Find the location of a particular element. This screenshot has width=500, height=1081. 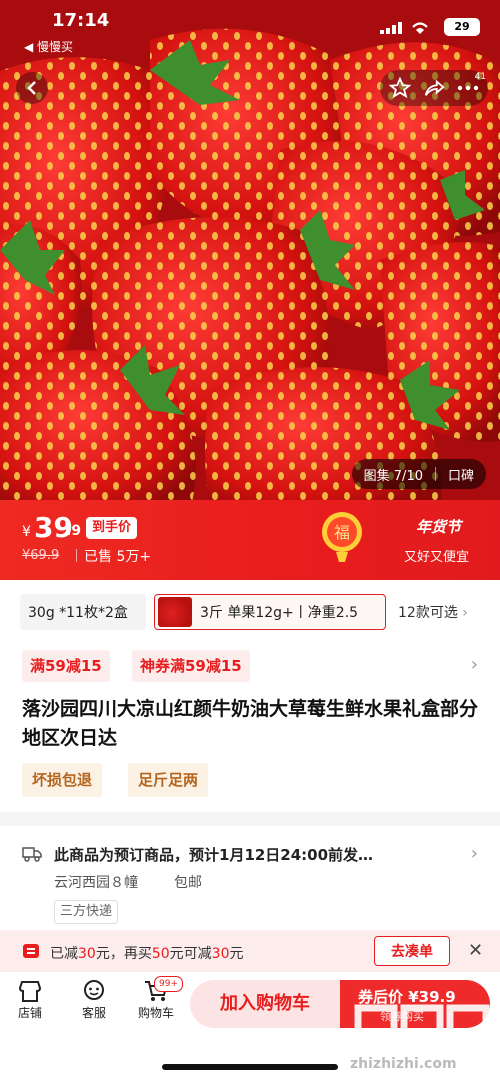

to-hand-badge: 到手价 is located at coordinates (112, 528).